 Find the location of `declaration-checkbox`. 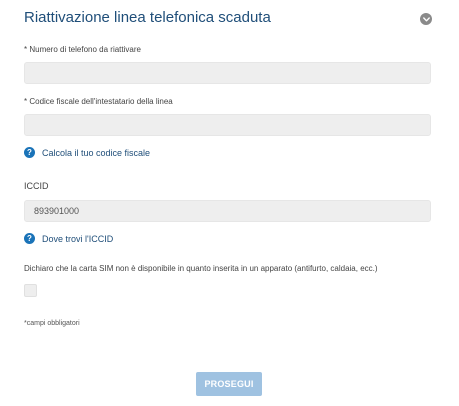

declaration-checkbox is located at coordinates (30, 290).